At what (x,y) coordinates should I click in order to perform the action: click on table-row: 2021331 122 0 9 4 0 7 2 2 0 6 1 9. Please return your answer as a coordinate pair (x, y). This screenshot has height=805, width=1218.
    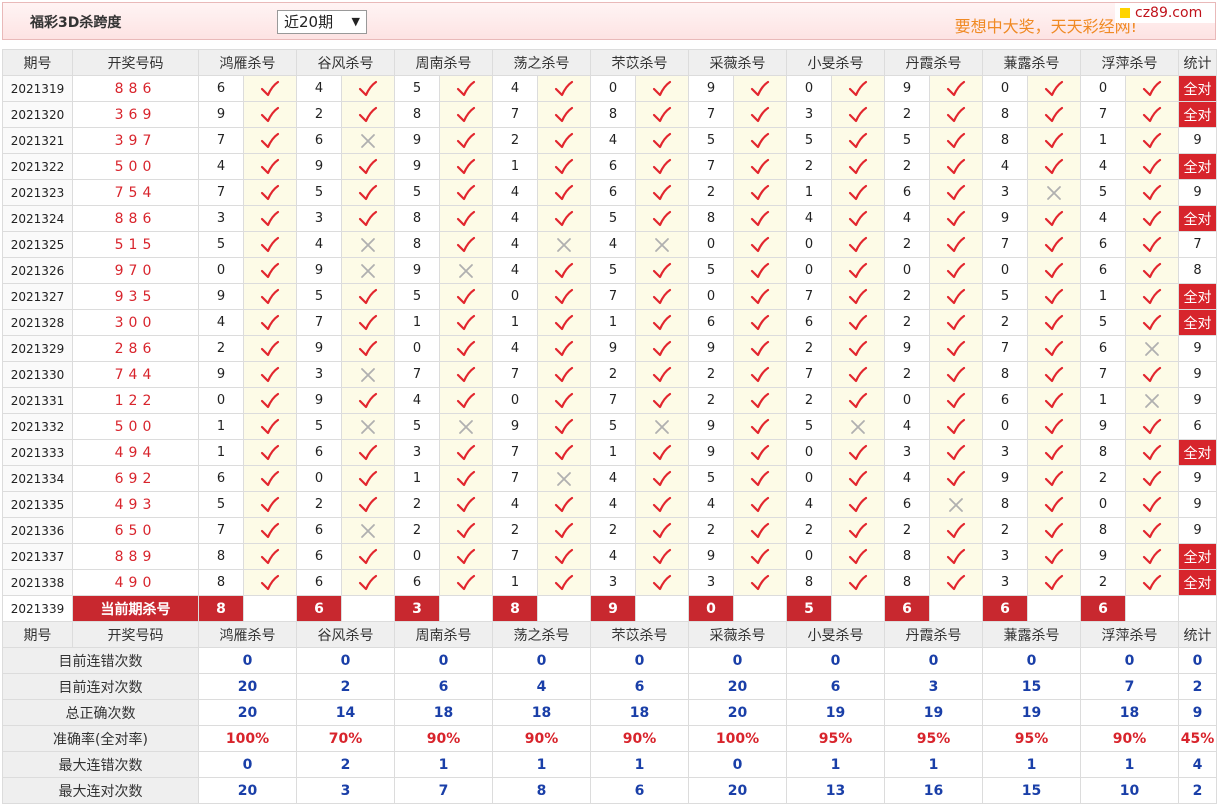
    Looking at the image, I should click on (609, 400).